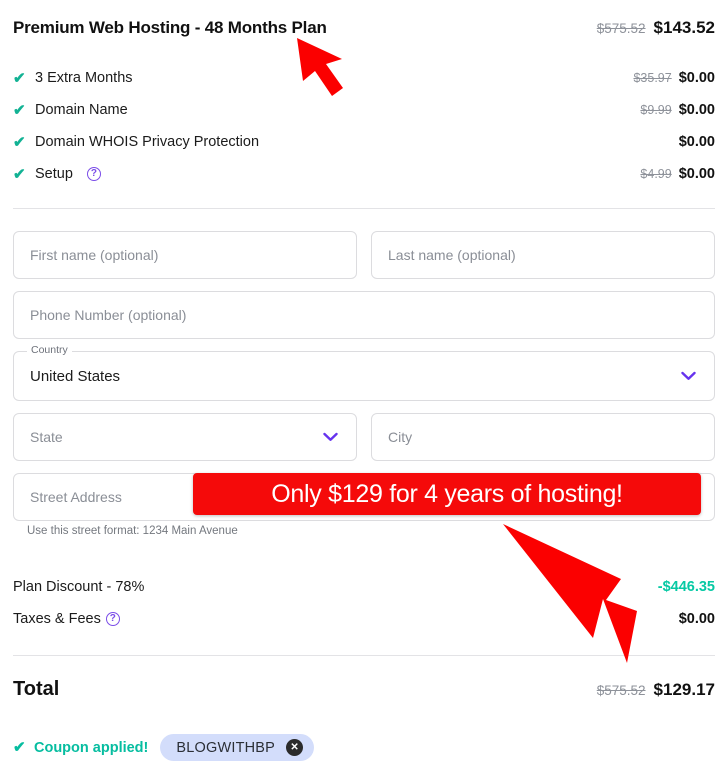 Image resolution: width=728 pixels, height=777 pixels. Describe the element at coordinates (656, 174) in the screenshot. I see `feature-original-price: $4.99` at that location.